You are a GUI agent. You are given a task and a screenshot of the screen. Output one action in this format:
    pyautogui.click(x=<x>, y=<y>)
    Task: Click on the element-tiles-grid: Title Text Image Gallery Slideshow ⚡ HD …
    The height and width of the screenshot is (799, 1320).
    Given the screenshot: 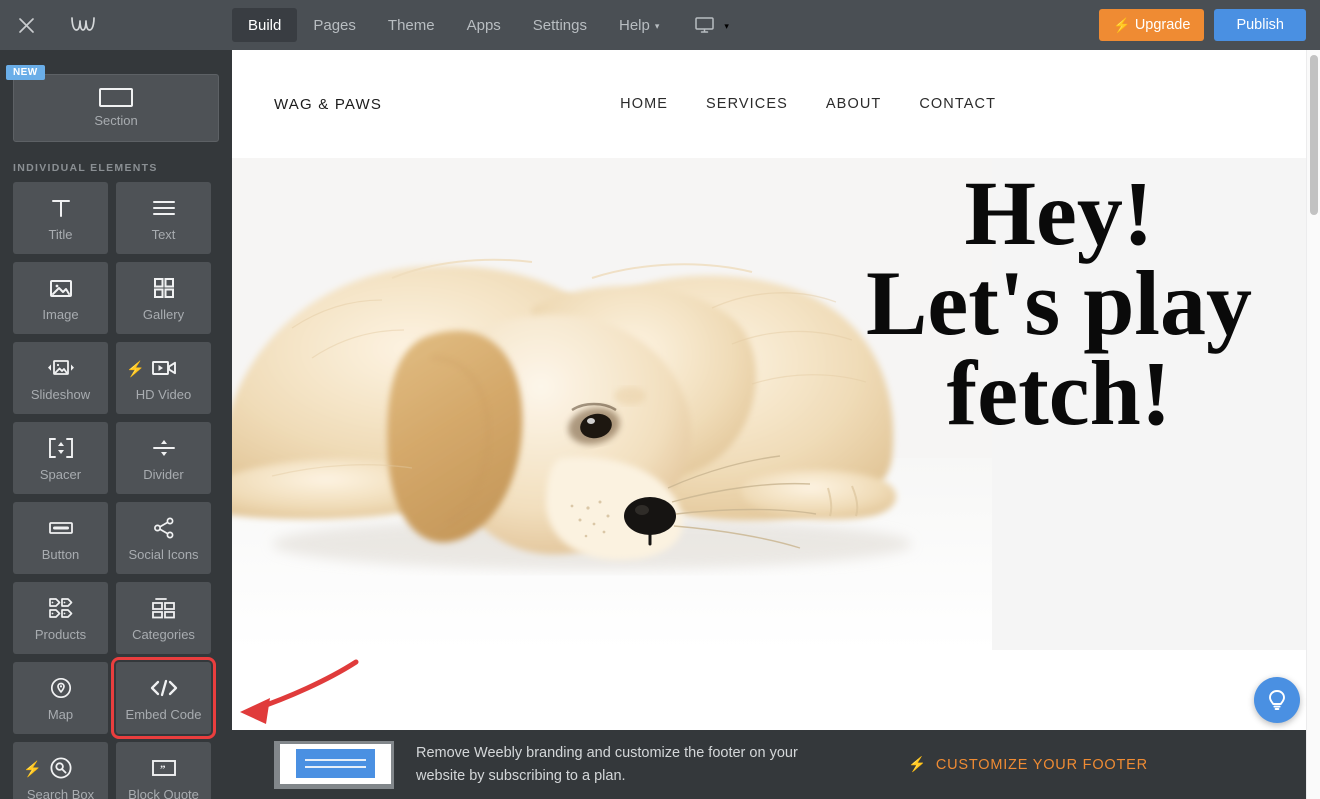 What is the action you would take?
    pyautogui.click(x=116, y=490)
    